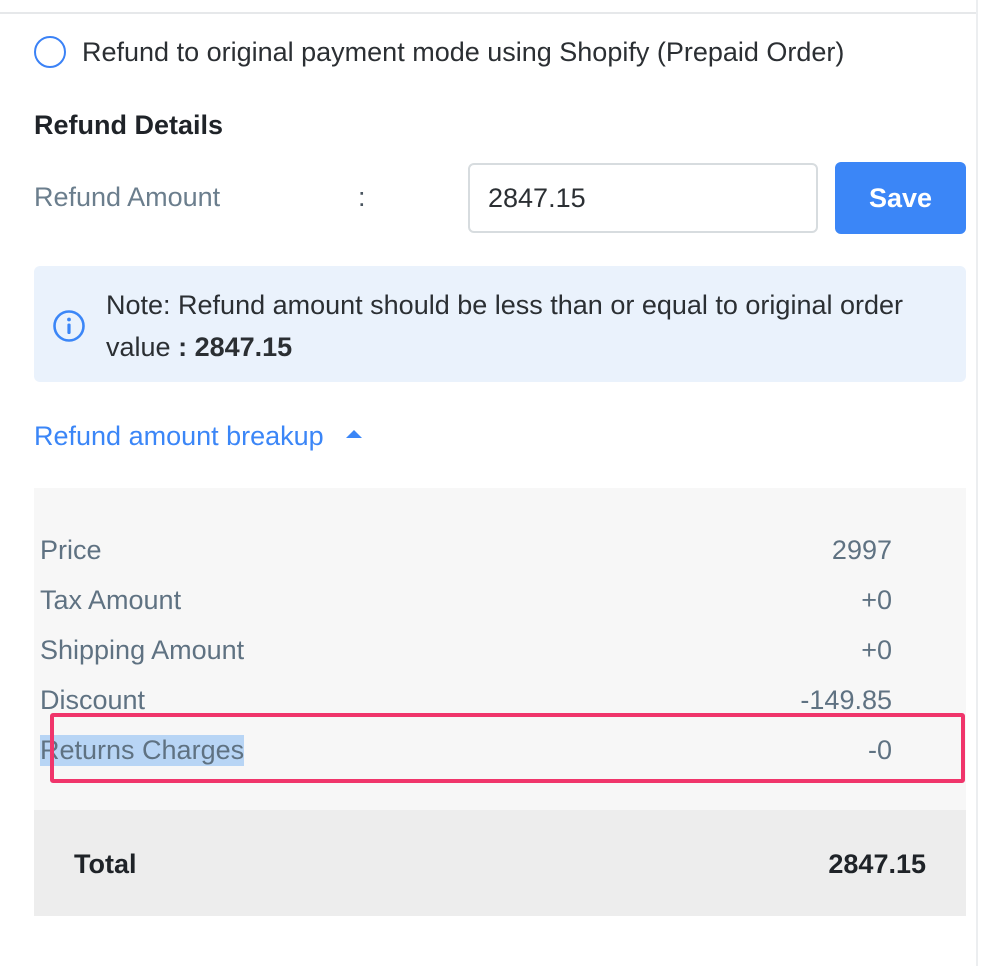 Image resolution: width=986 pixels, height=966 pixels. I want to click on row-label: Discount, so click(93, 699).